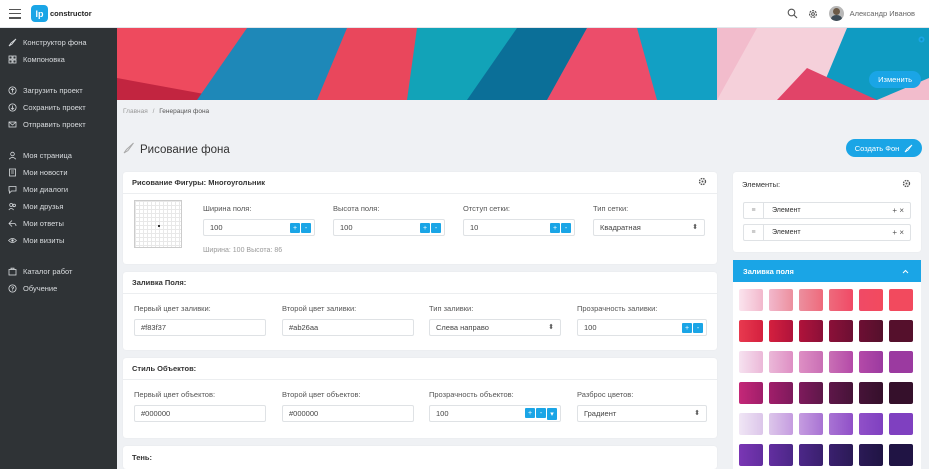 The image size is (929, 469). What do you see at coordinates (649, 227) in the screenshot?
I see `grid-type-select: Квадратная ⬍` at bounding box center [649, 227].